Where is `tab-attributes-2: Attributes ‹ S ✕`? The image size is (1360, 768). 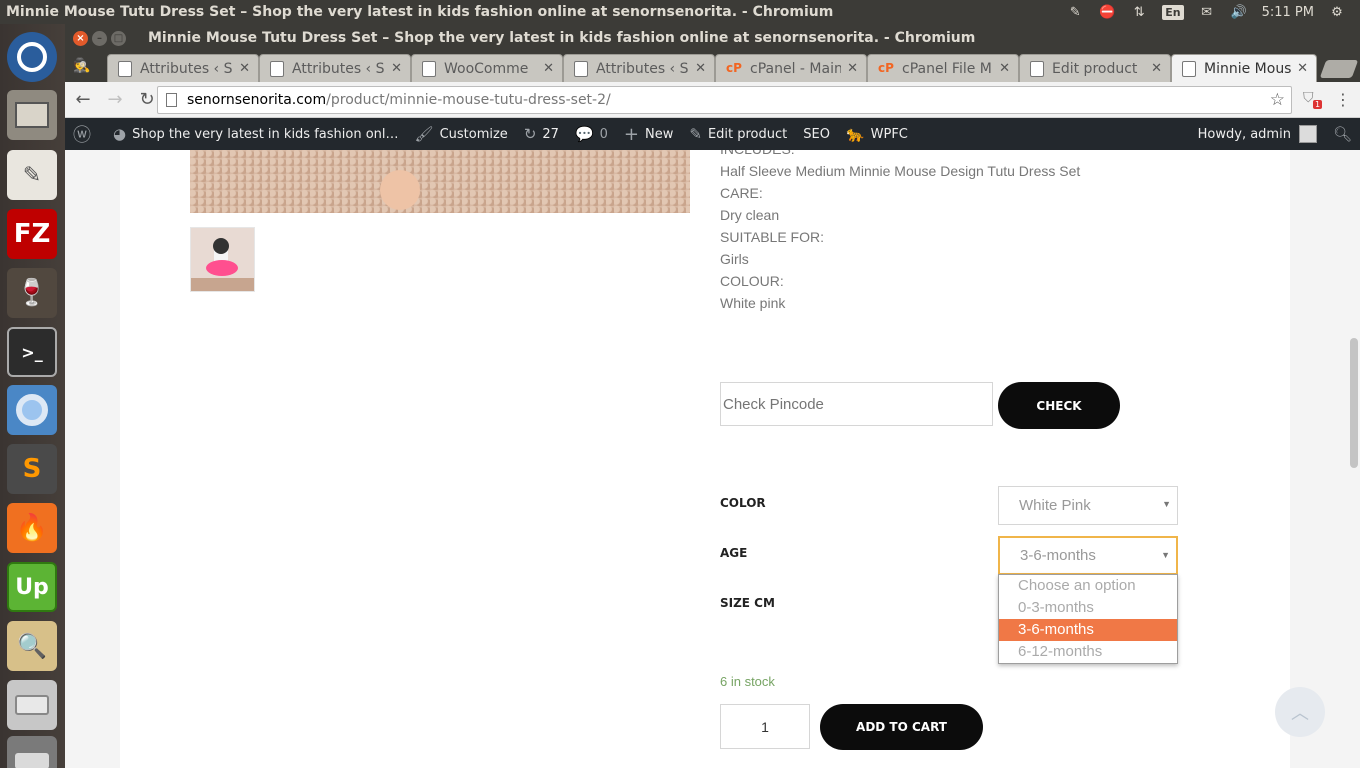 tab-attributes-2: Attributes ‹ S ✕ is located at coordinates (335, 68).